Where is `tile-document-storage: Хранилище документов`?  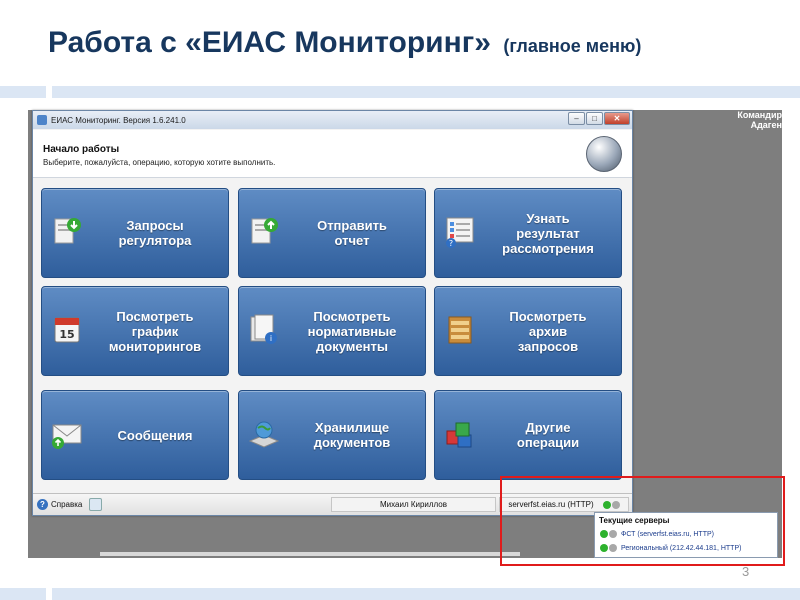 tile-document-storage: Хранилище документов is located at coordinates (332, 435).